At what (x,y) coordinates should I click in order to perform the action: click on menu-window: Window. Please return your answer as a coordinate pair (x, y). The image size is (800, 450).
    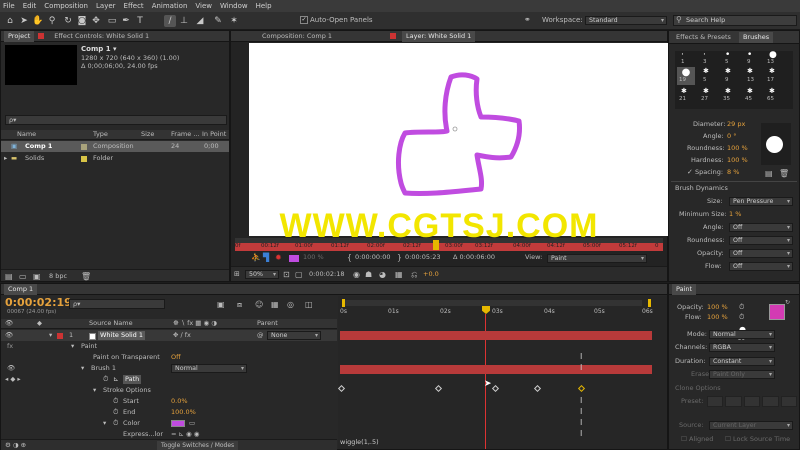
    Looking at the image, I should click on (234, 6).